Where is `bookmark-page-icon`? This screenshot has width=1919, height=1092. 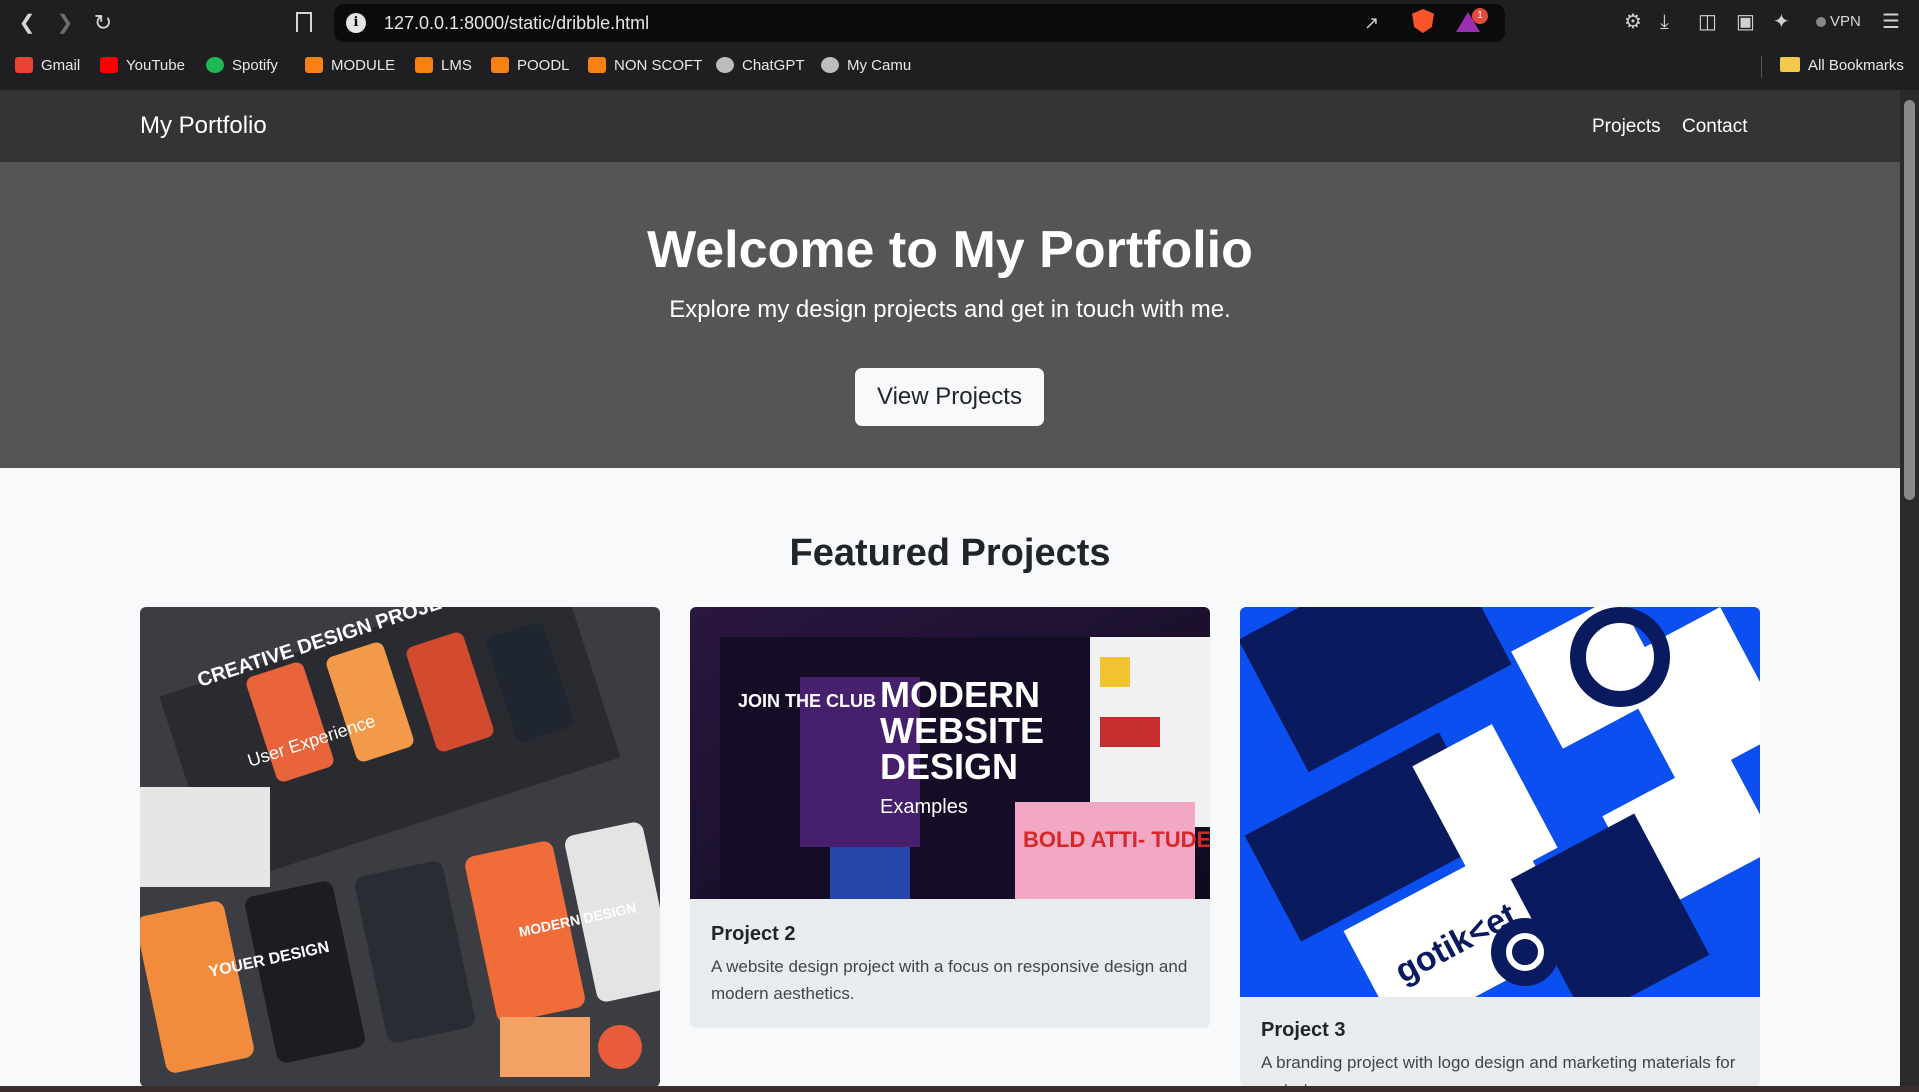 bookmark-page-icon is located at coordinates (304, 22).